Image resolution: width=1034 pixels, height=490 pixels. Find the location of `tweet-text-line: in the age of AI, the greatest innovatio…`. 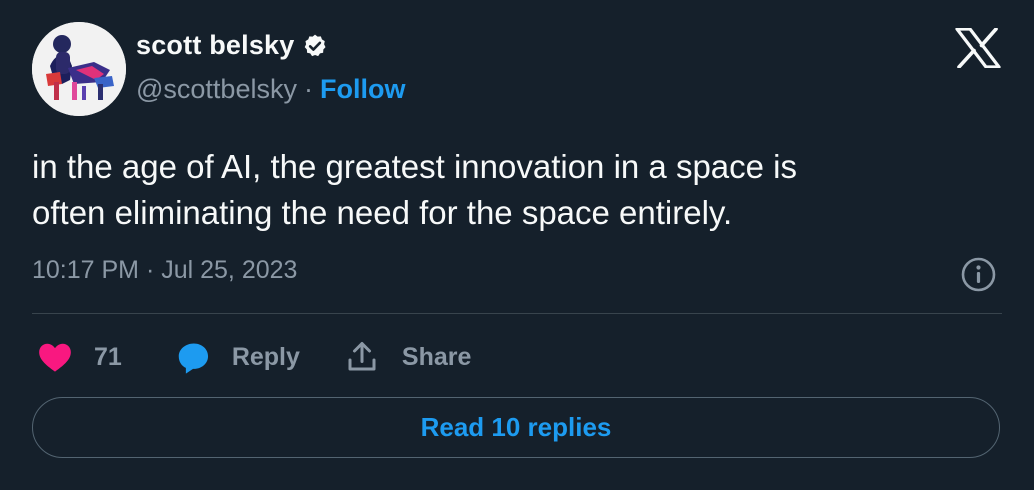

tweet-text-line: in the age of AI, the greatest innovatio… is located at coordinates (415, 166).